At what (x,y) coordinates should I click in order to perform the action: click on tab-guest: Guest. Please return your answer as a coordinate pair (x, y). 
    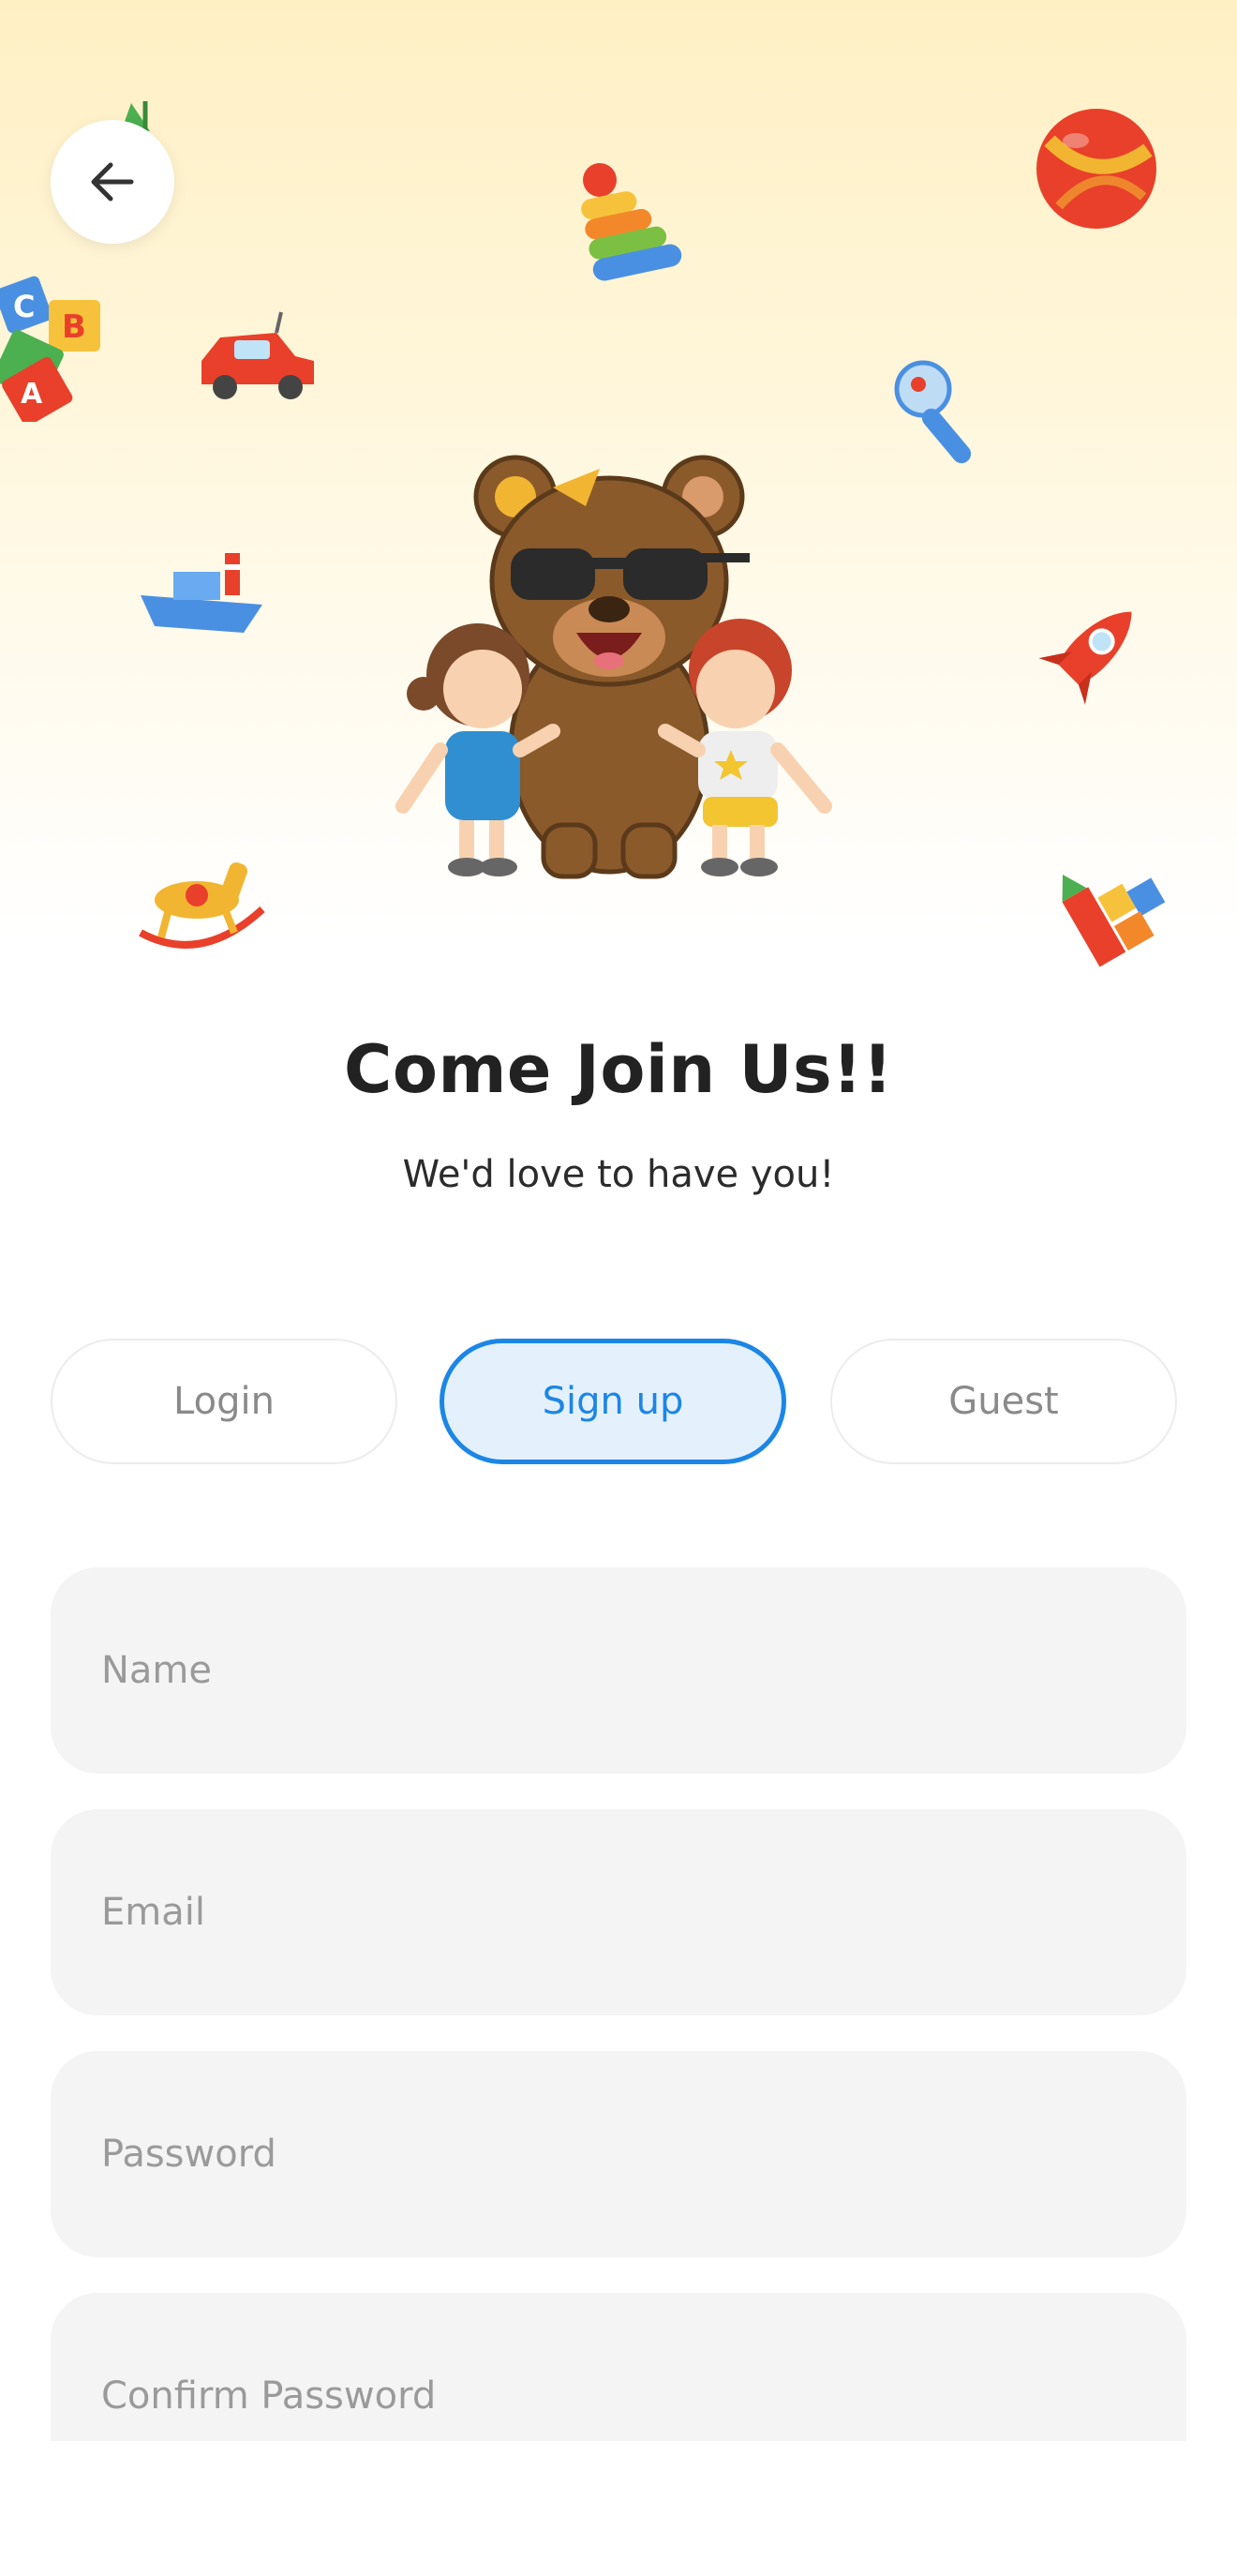
    Looking at the image, I should click on (1004, 1401).